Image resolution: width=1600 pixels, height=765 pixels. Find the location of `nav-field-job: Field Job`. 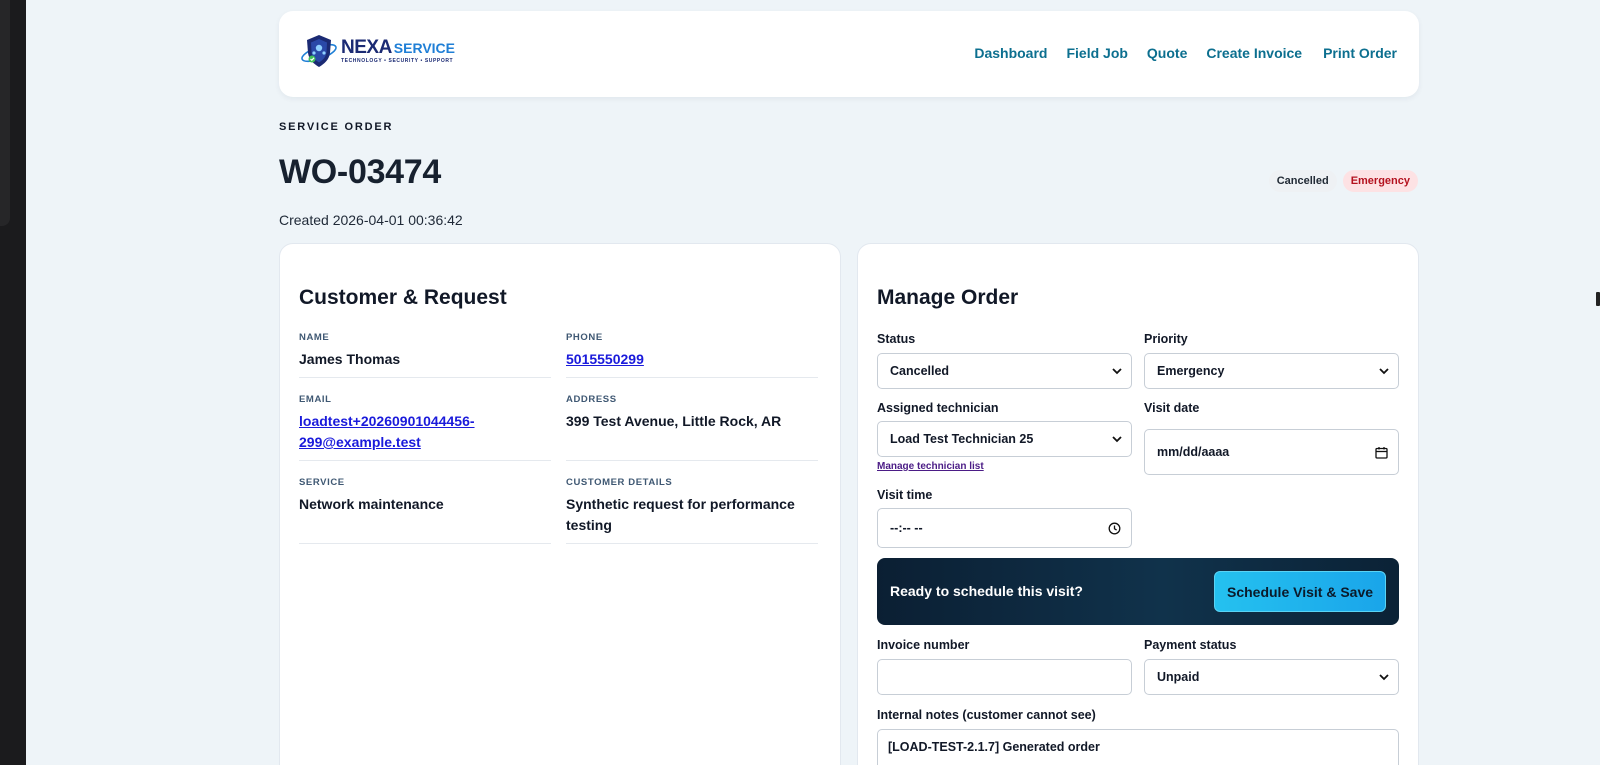

nav-field-job: Field Job is located at coordinates (1096, 53).